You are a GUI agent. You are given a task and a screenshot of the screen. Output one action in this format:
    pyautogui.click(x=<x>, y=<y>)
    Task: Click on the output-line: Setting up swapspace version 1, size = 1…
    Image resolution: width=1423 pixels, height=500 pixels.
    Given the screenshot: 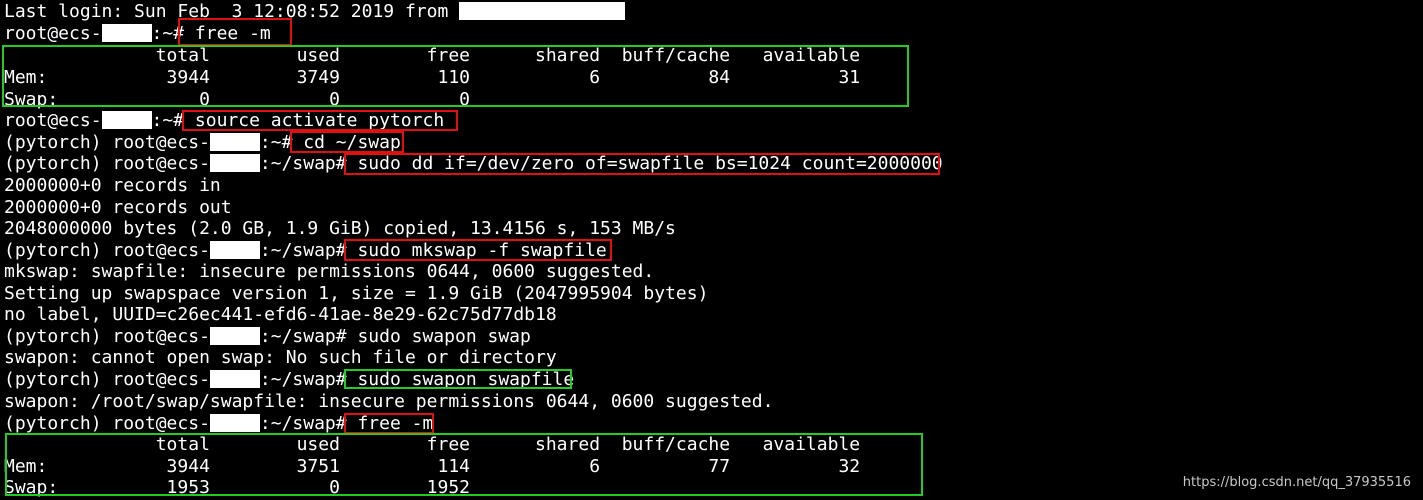 What is the action you would take?
    pyautogui.click(x=356, y=293)
    